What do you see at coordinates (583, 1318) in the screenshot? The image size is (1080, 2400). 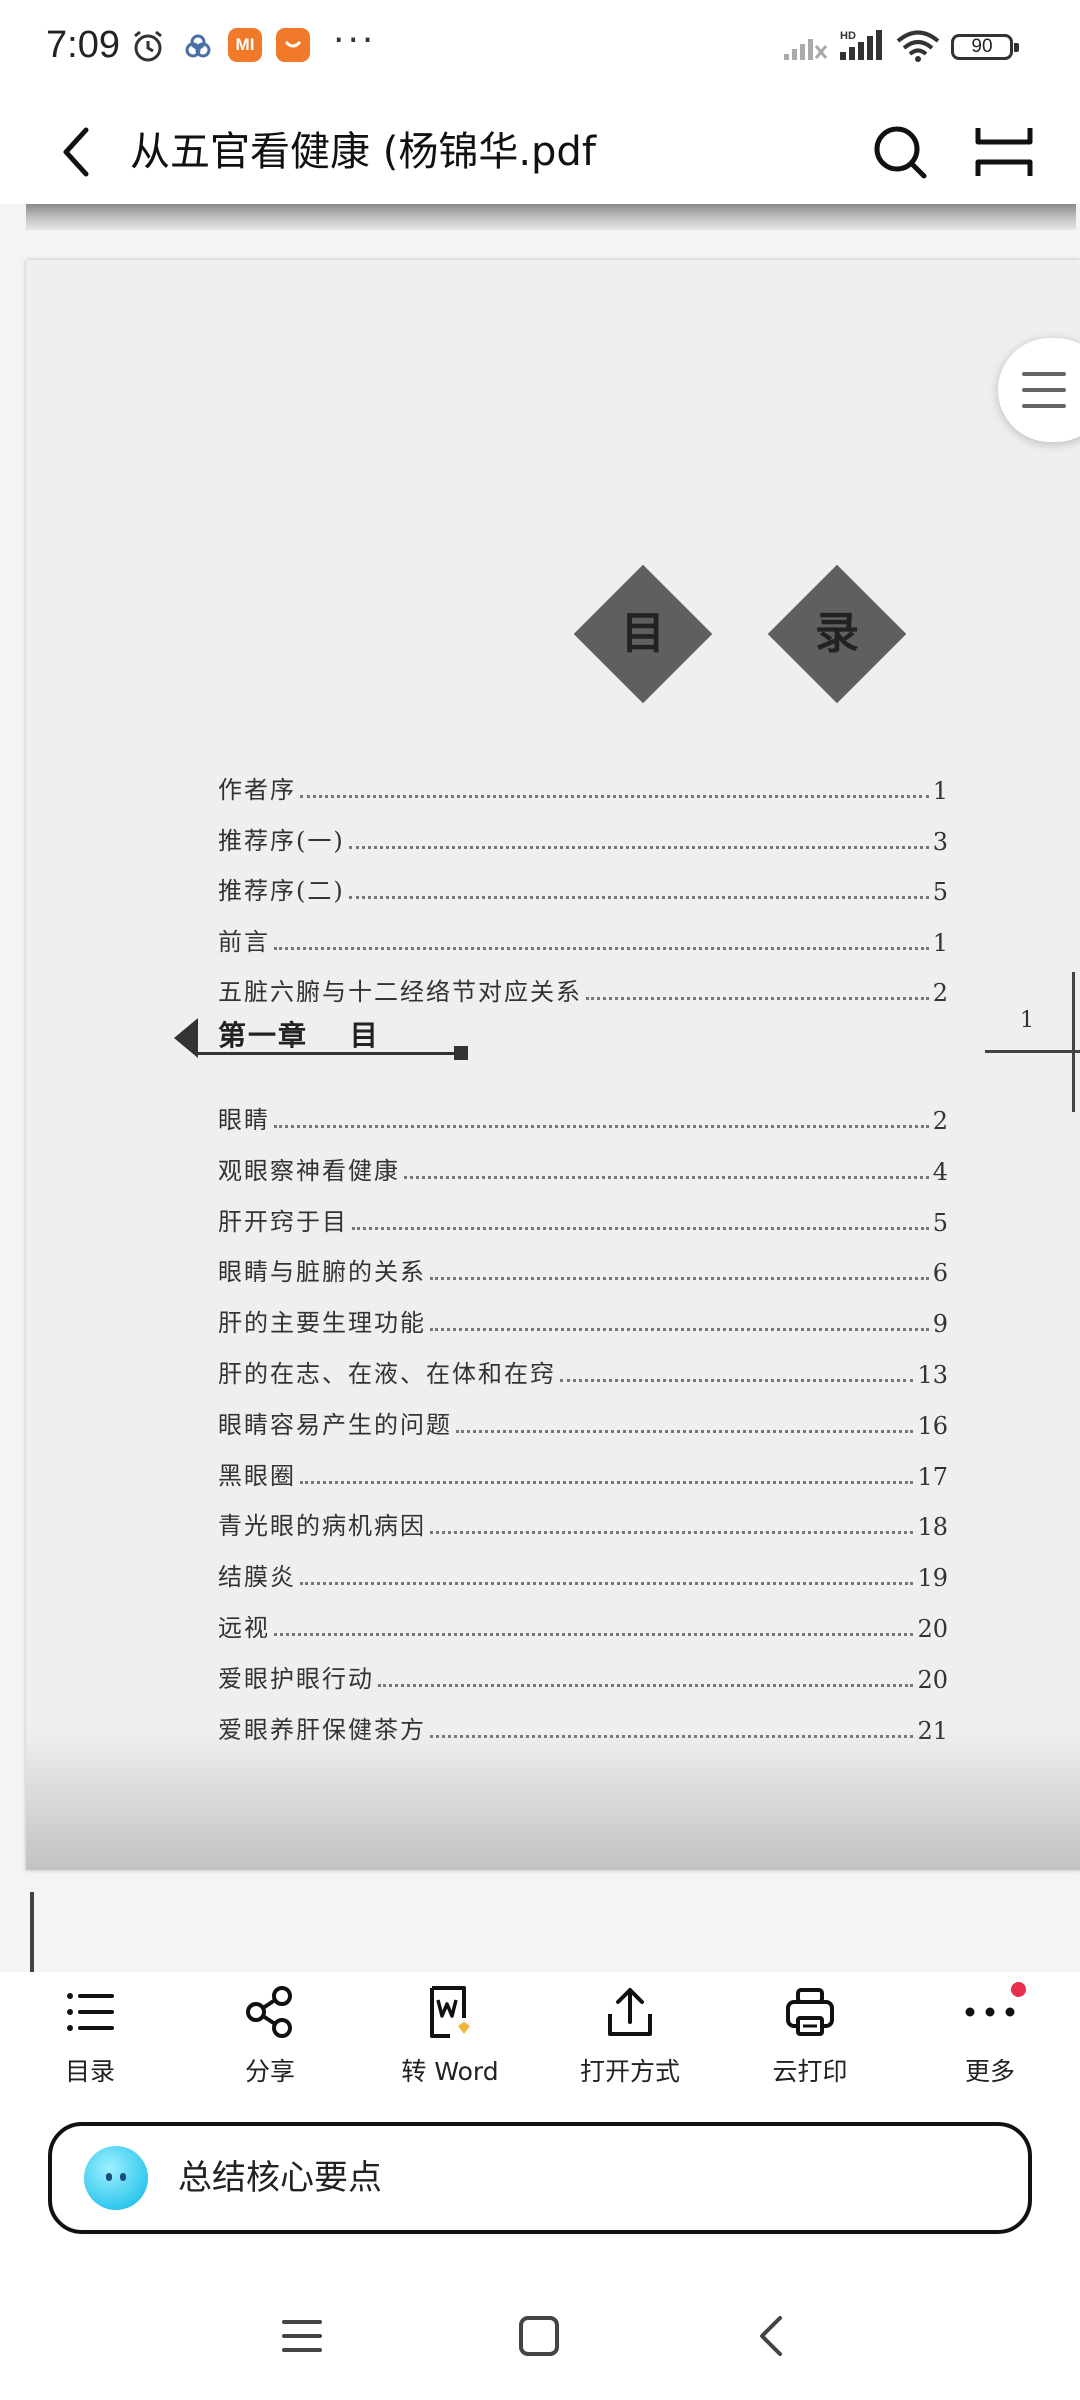 I see `toc-entry: 肝的主要生理功能 9` at bounding box center [583, 1318].